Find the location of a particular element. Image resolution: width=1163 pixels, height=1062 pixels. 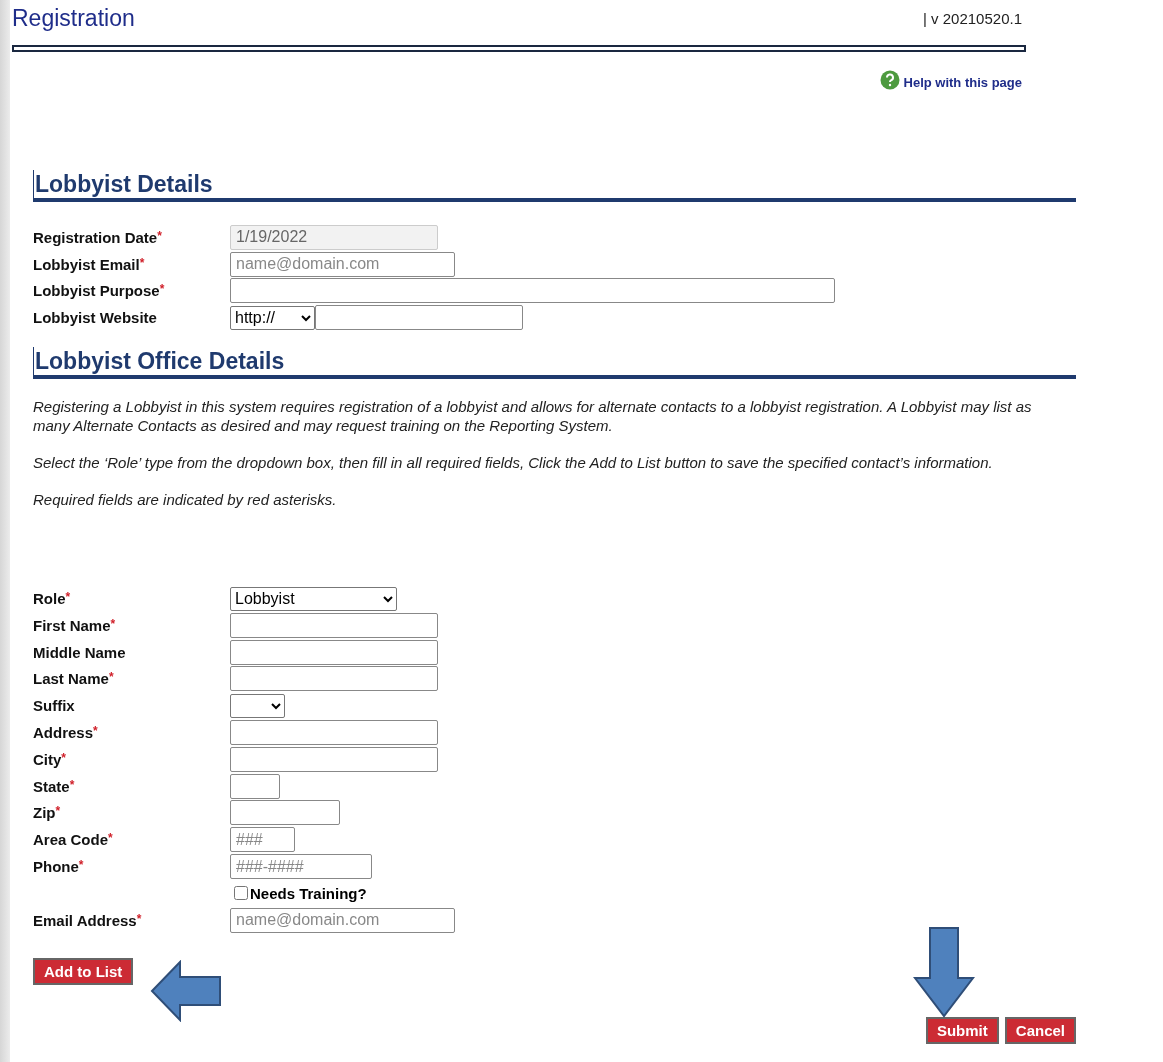

page-title: Registration is located at coordinates (73, 18).